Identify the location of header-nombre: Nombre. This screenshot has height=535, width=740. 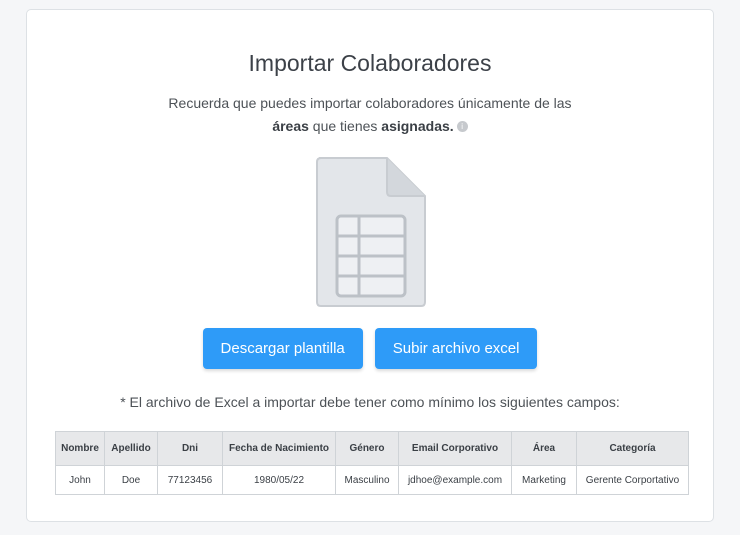
(80, 448).